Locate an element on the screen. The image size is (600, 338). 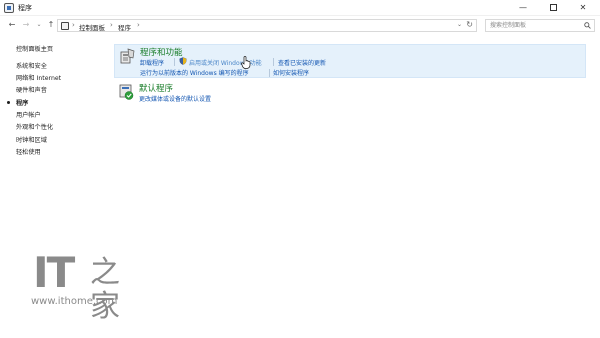
recent-locations-button: ⌄ is located at coordinates (39, 25).